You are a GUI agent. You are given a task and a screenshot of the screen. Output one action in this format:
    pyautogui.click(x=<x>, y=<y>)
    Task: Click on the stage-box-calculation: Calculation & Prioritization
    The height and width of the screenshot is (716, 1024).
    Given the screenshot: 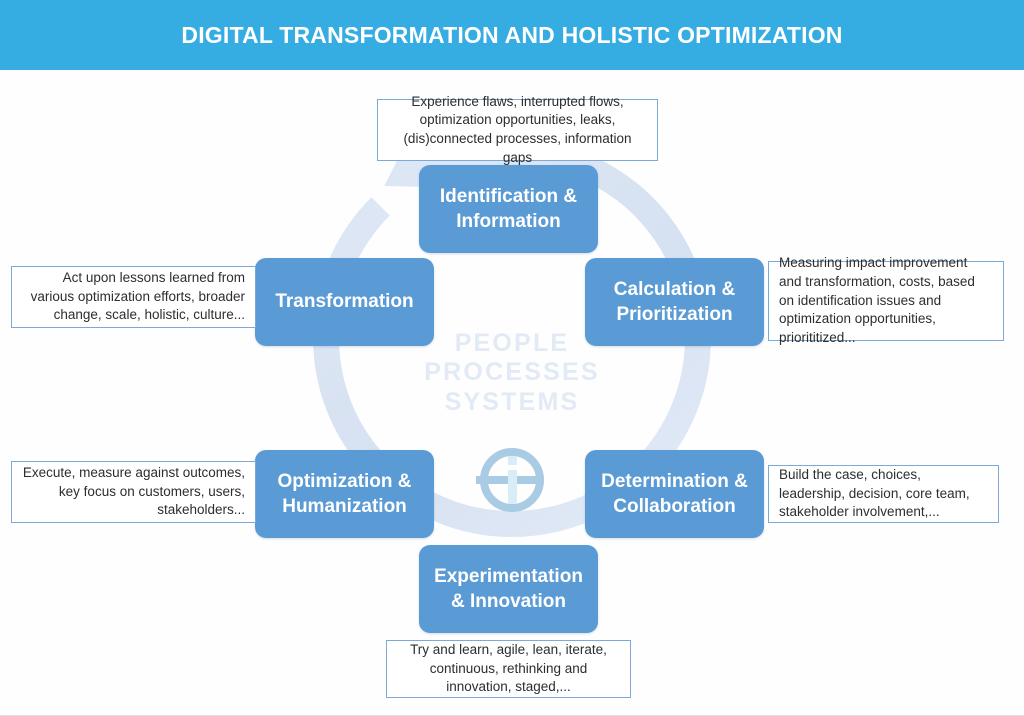 What is the action you would take?
    pyautogui.click(x=674, y=302)
    